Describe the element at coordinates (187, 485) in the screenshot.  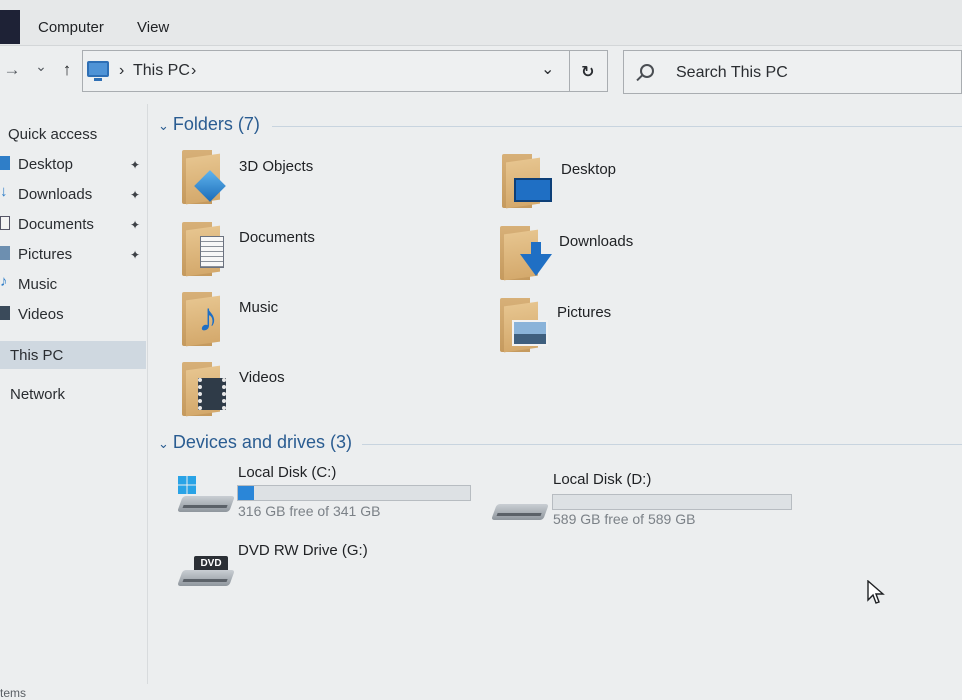
I see `windows-logo-icon` at that location.